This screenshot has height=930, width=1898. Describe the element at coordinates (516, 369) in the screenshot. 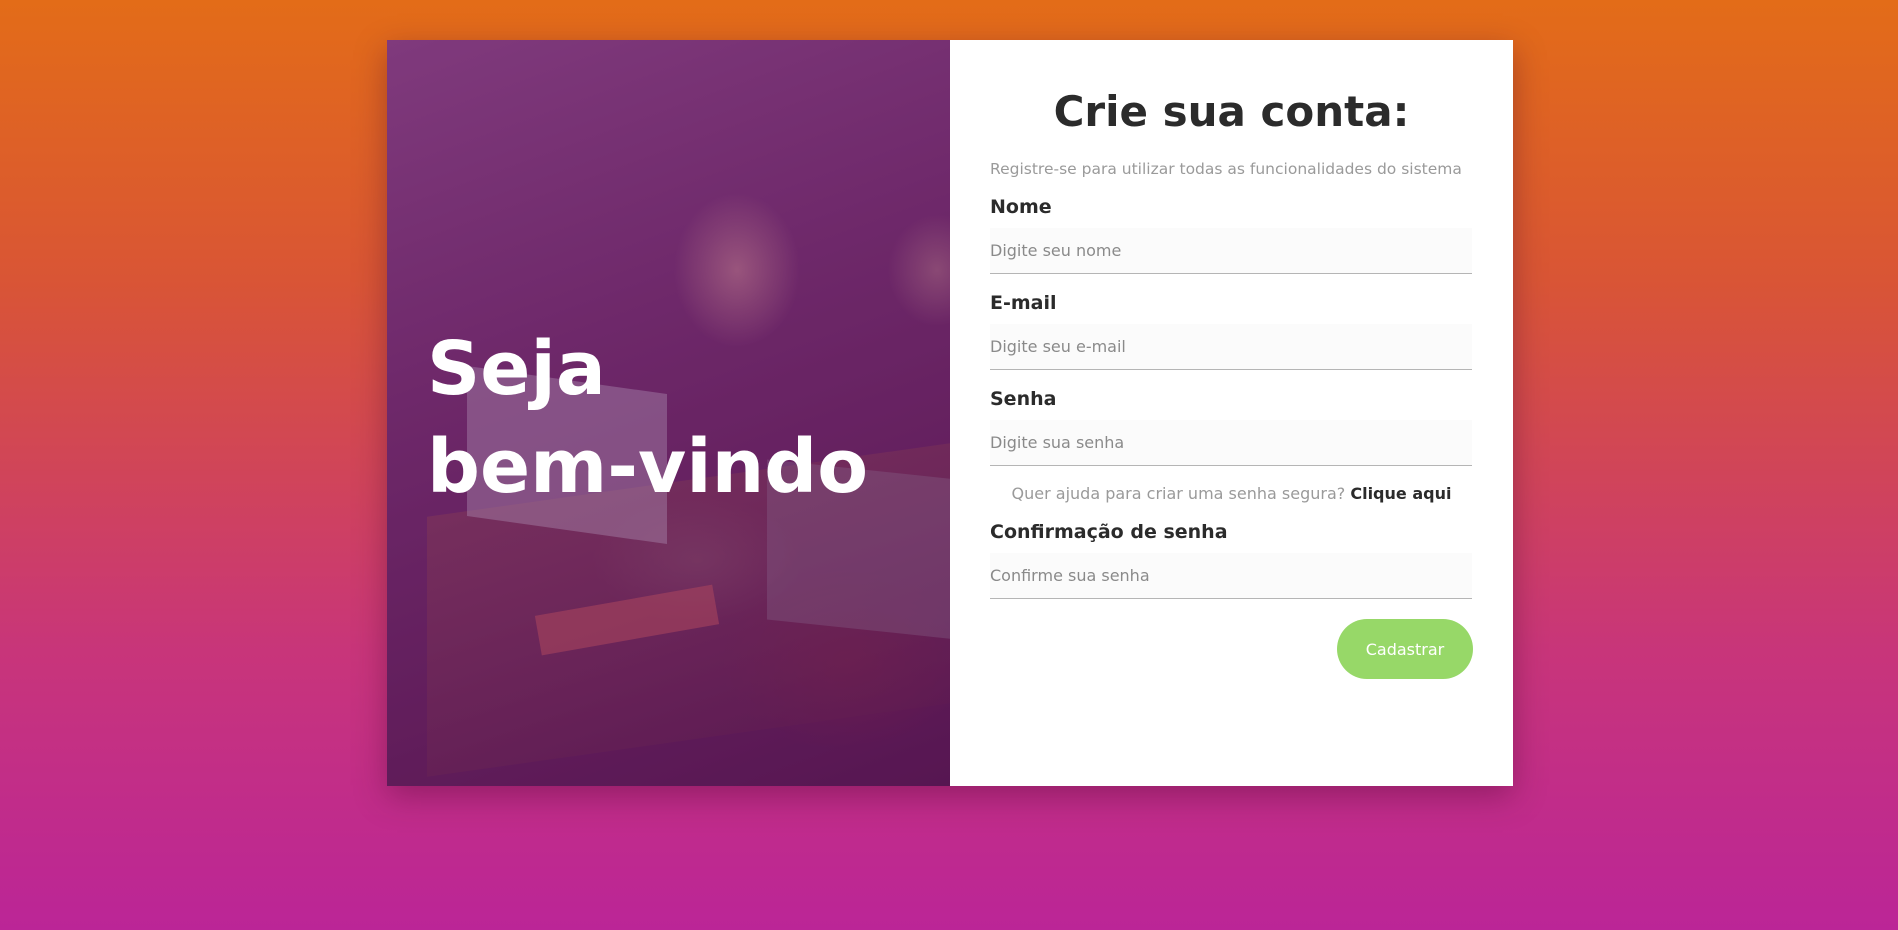

I see `welcome-line-1: Seja` at that location.